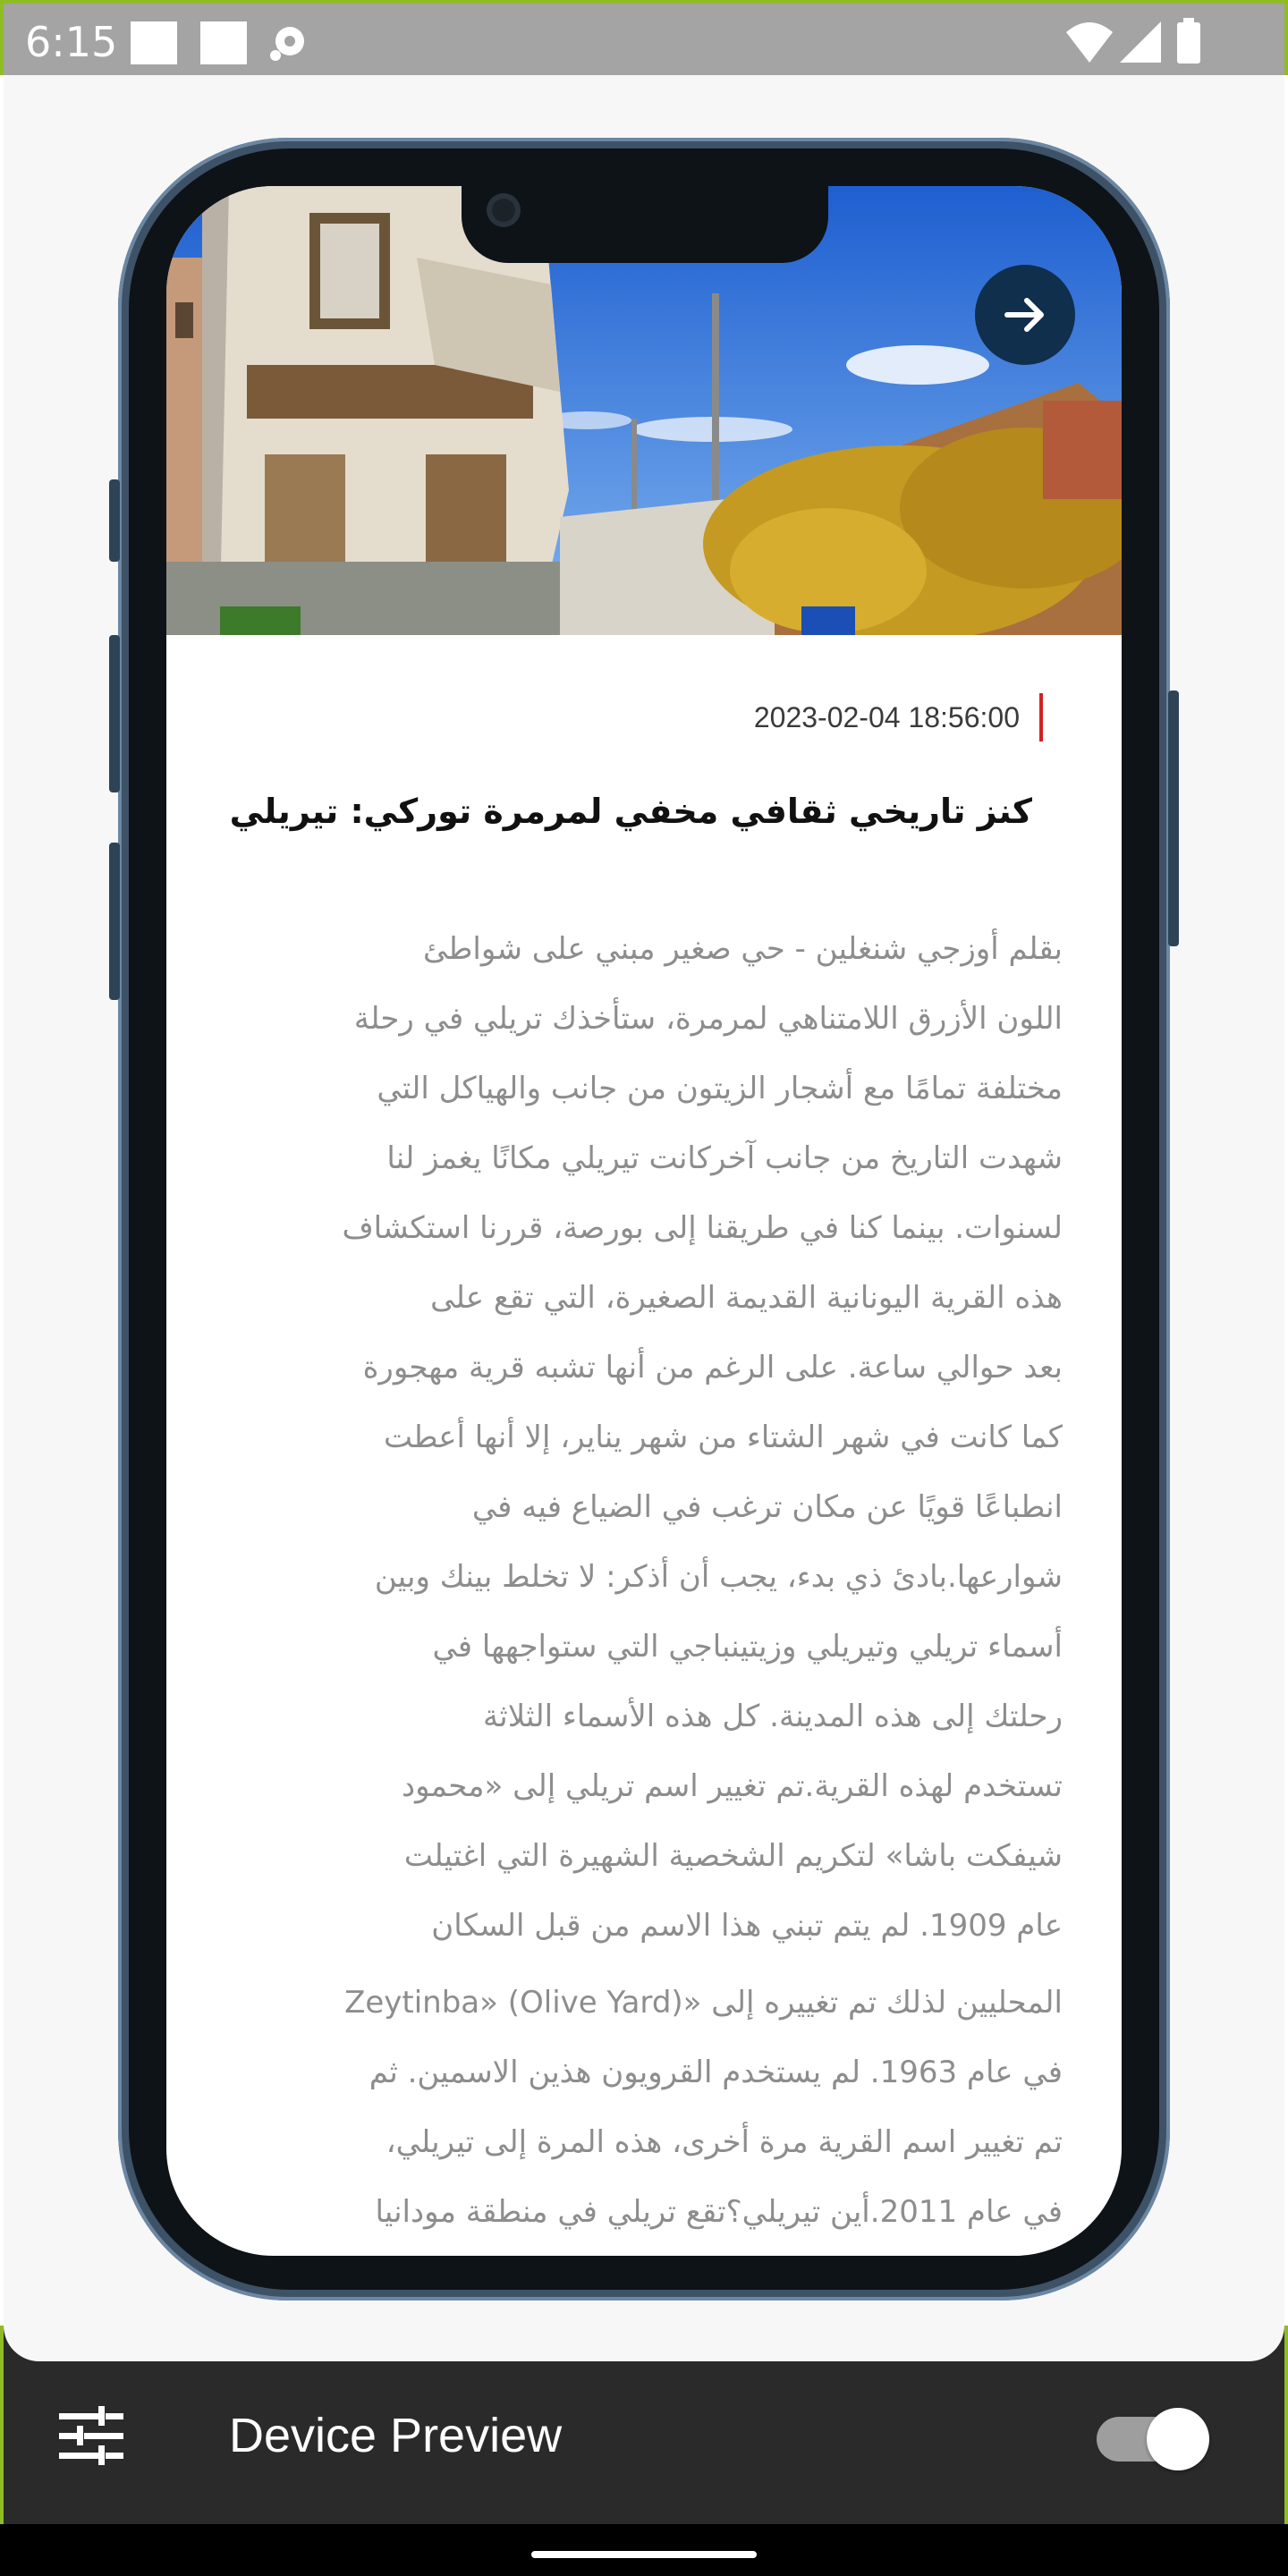 The height and width of the screenshot is (2576, 1288). Describe the element at coordinates (1188, 41) in the screenshot. I see `battery-icon` at that location.